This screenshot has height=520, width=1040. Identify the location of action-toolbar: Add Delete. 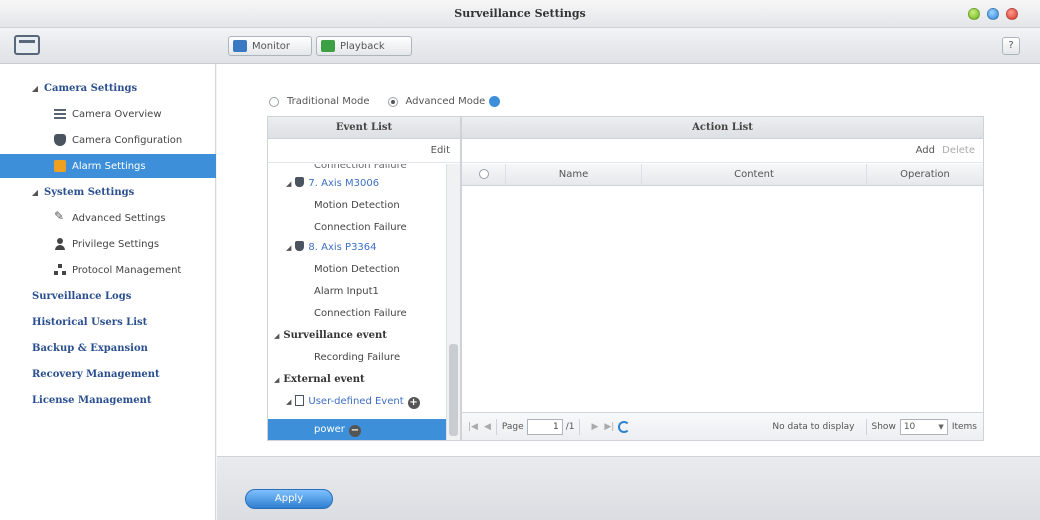
(722, 151).